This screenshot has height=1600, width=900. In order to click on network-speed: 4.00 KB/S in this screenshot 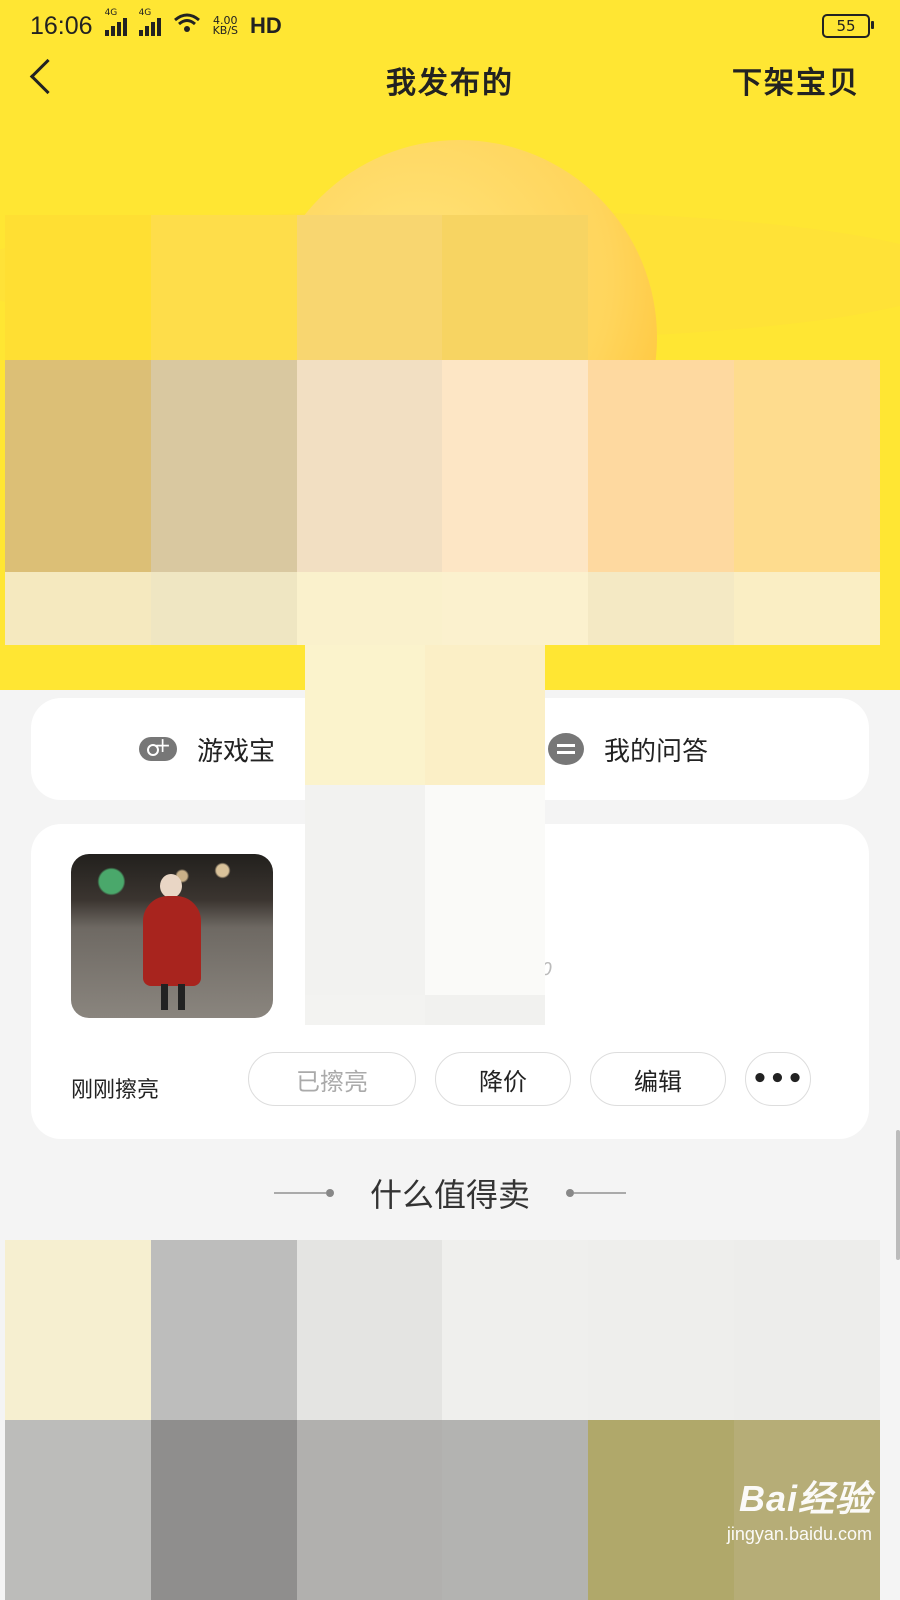, I will do `click(225, 25)`.